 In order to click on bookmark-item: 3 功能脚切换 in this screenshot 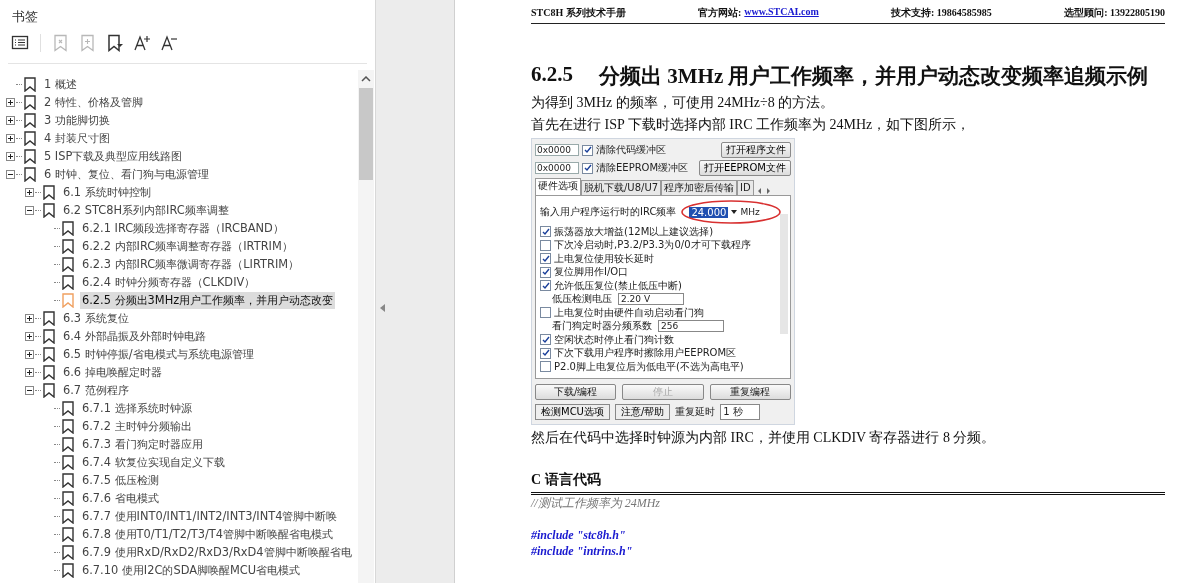, I will do `click(77, 120)`.